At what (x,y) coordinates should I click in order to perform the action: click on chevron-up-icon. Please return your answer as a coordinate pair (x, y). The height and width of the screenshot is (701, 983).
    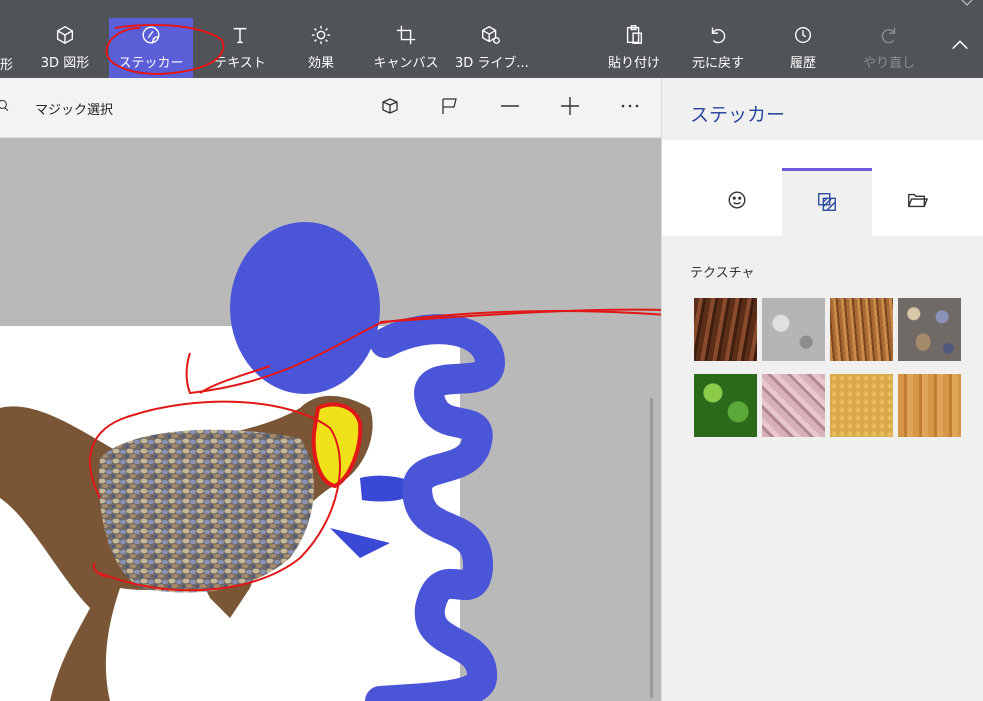
    Looking at the image, I should click on (960, 47).